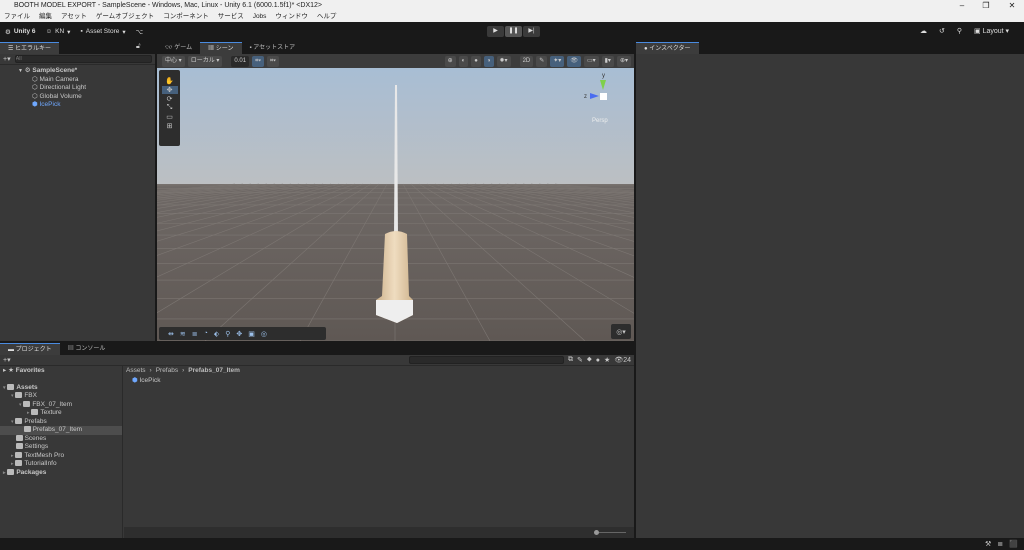 This screenshot has width=1024, height=550. Describe the element at coordinates (488, 61) in the screenshot. I see `lit-icon: ◑` at that location.